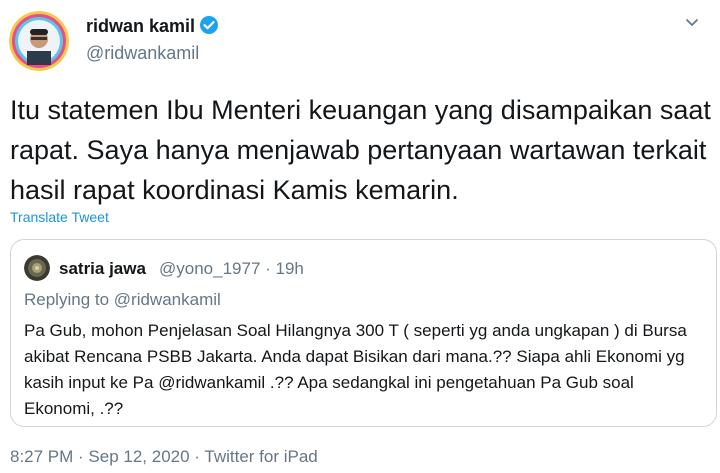 This screenshot has width=720, height=473. Describe the element at coordinates (692, 22) in the screenshot. I see `chevron-down-icon` at that location.